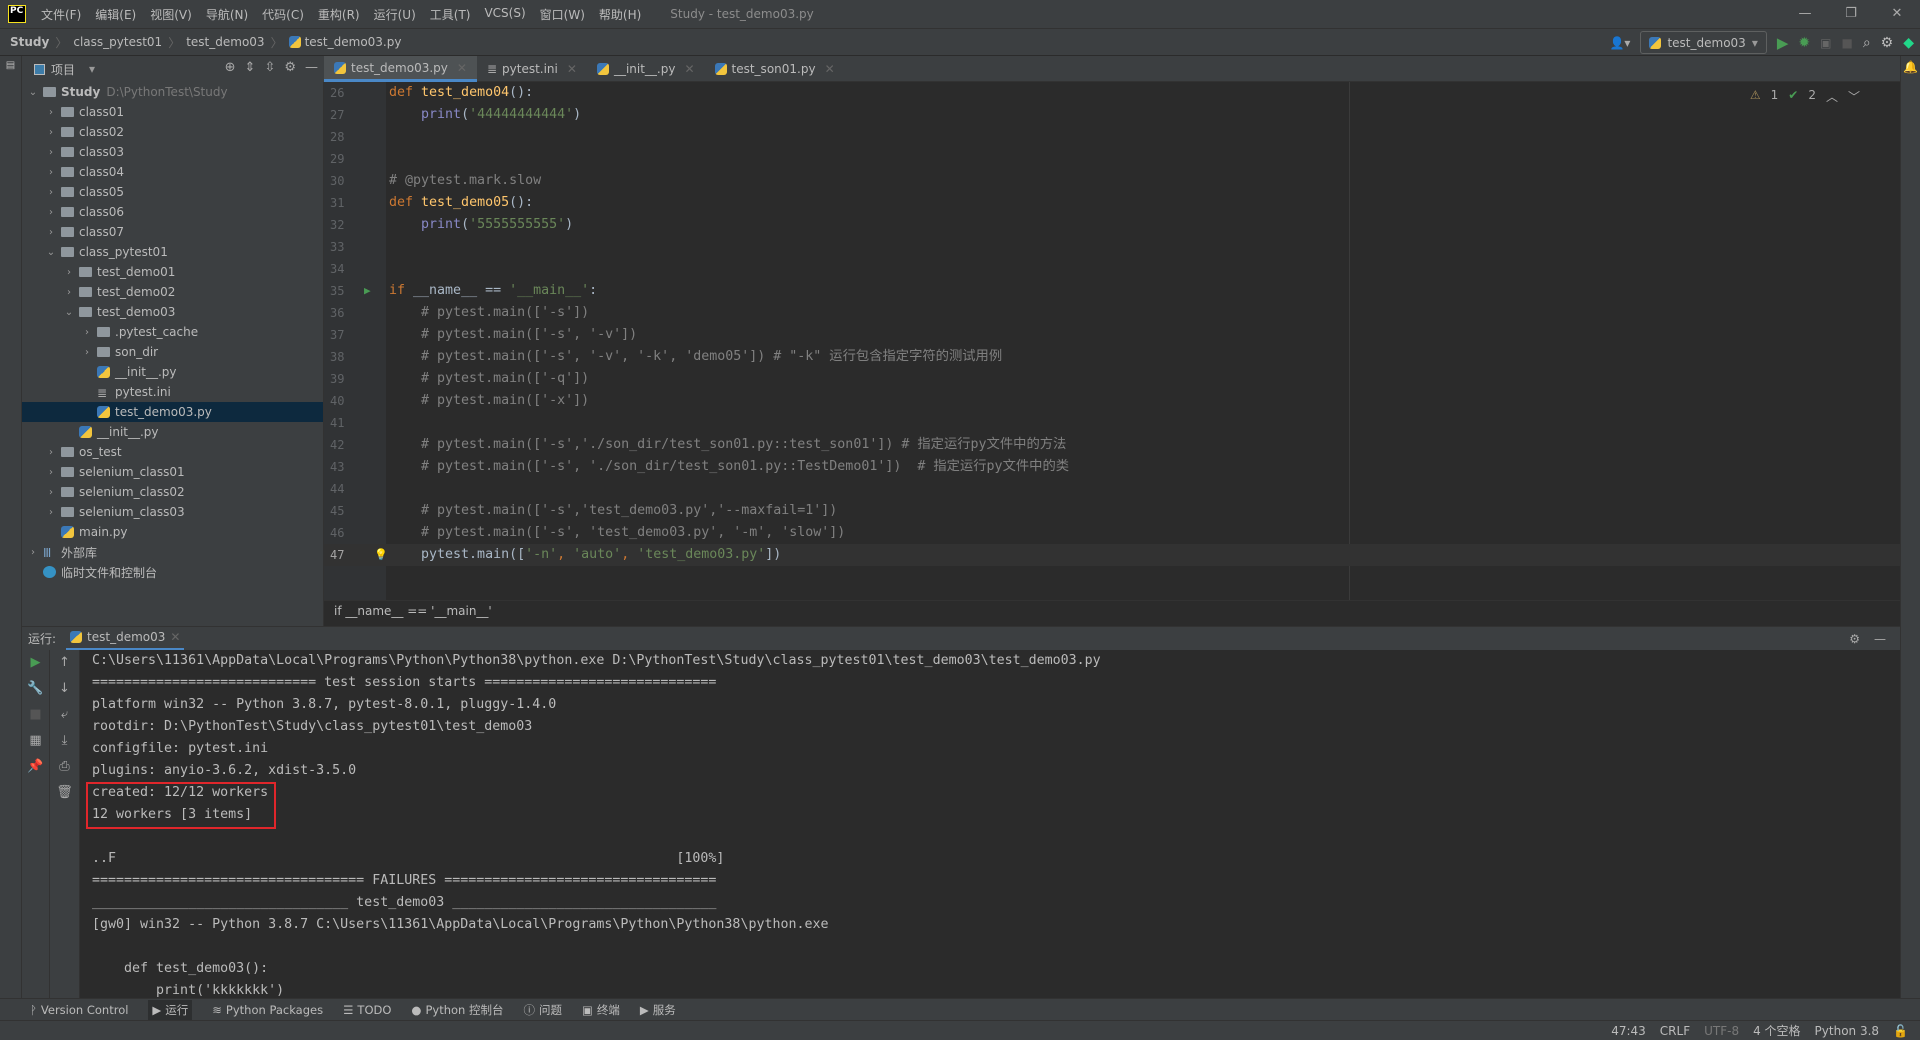 This screenshot has width=1920, height=1040. Describe the element at coordinates (172, 572) in the screenshot. I see `tree-item: 临时文件和控制台` at that location.